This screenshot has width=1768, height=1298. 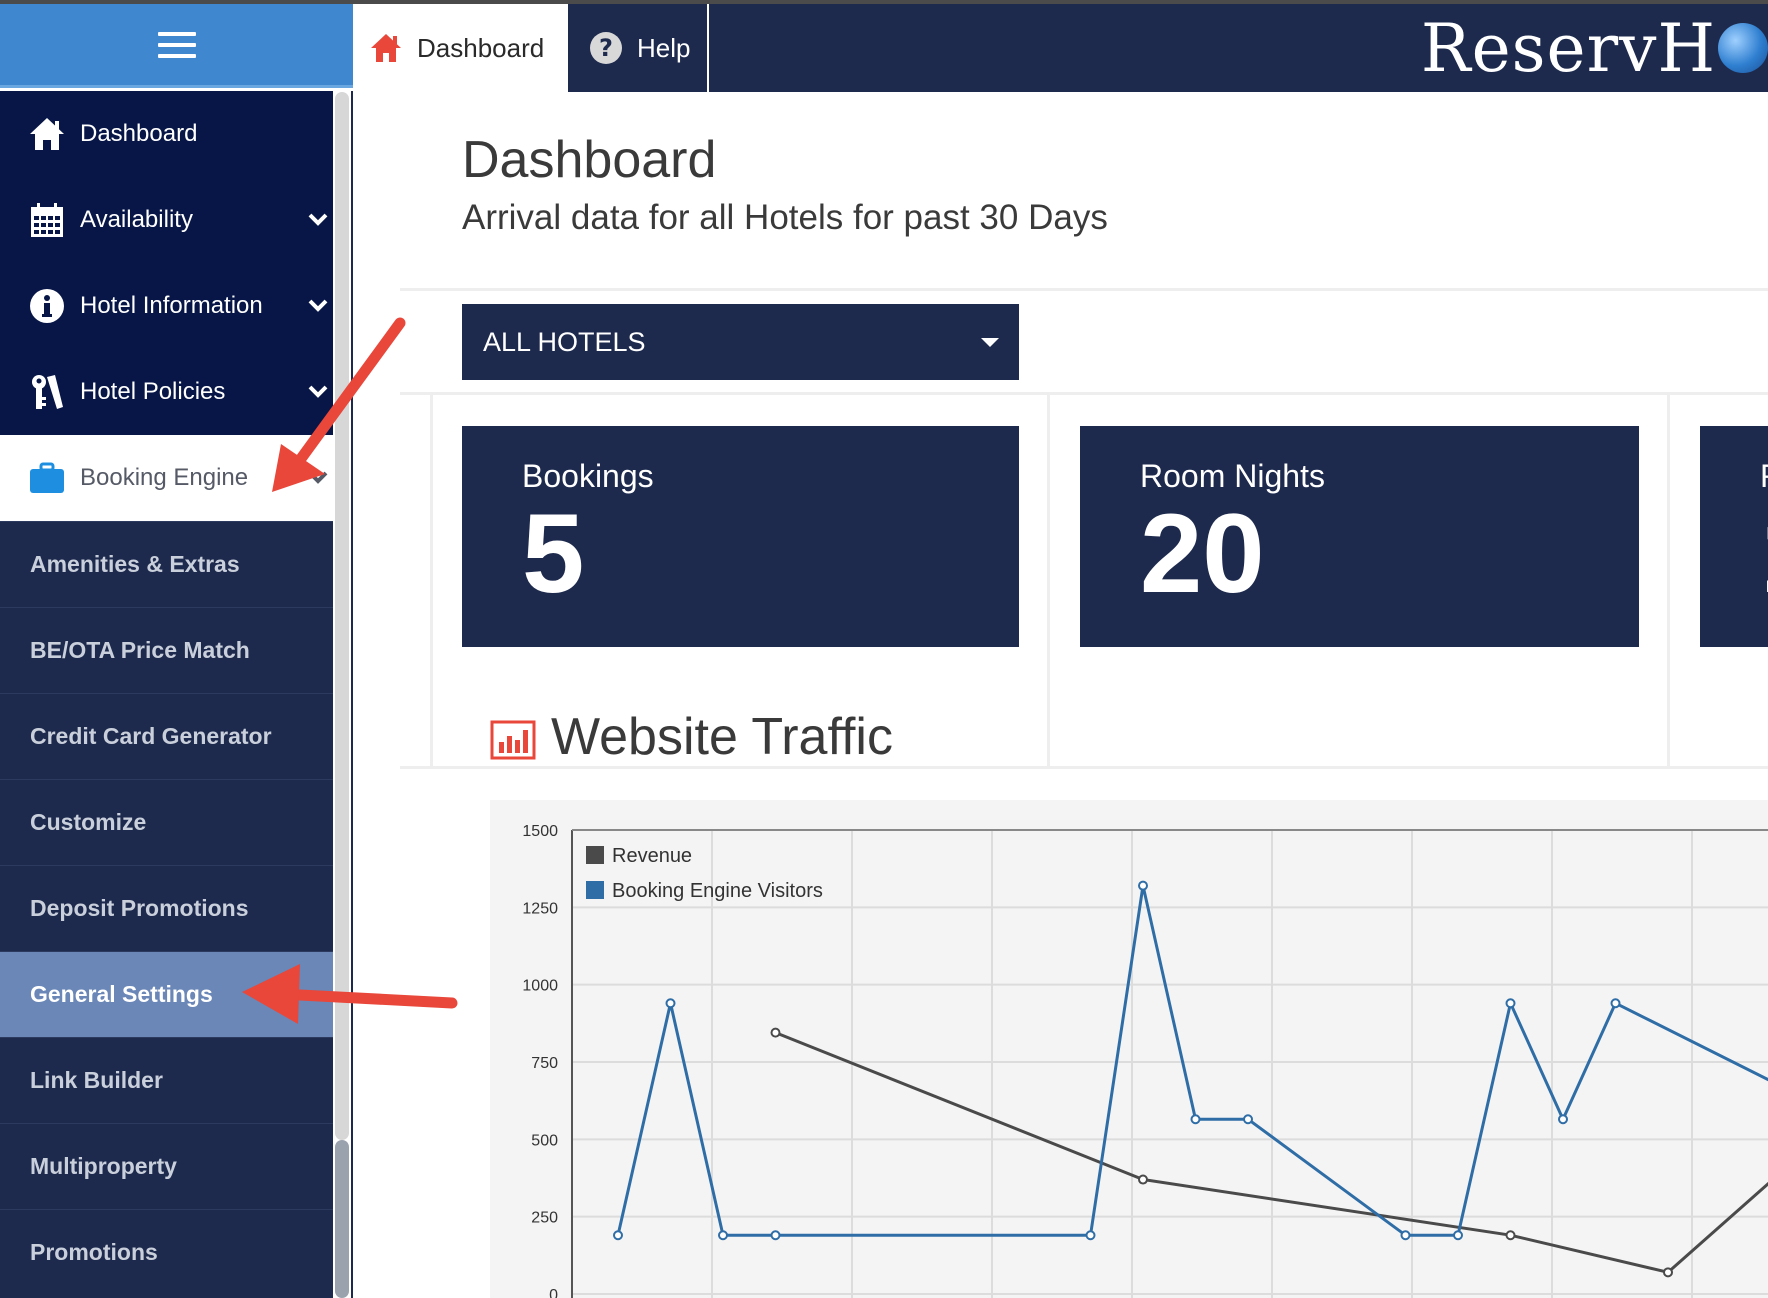 I want to click on globe-icon, so click(x=1743, y=48).